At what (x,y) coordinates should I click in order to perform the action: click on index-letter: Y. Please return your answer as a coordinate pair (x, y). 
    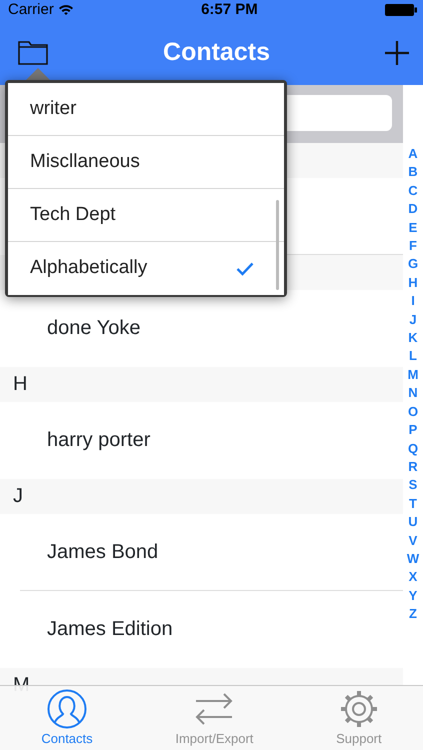
    Looking at the image, I should click on (413, 596).